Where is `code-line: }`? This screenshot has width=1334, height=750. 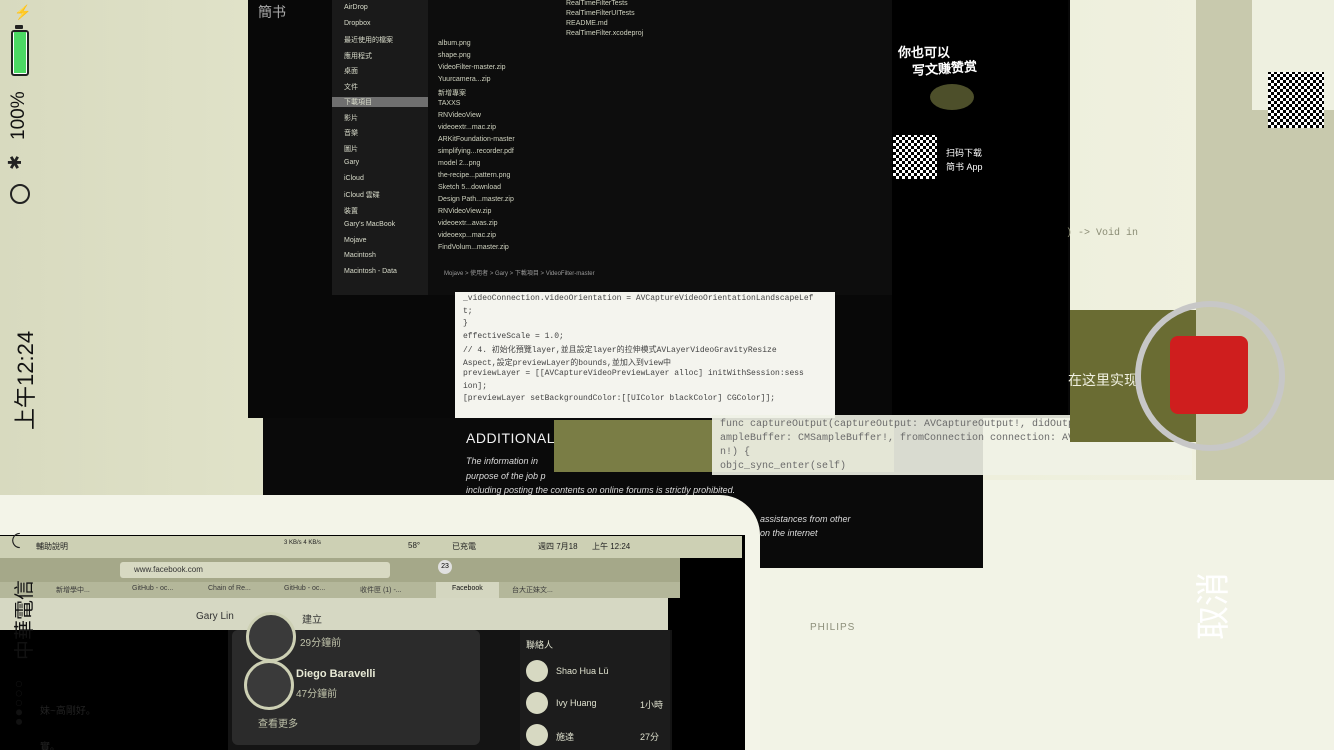 code-line: } is located at coordinates (465, 323).